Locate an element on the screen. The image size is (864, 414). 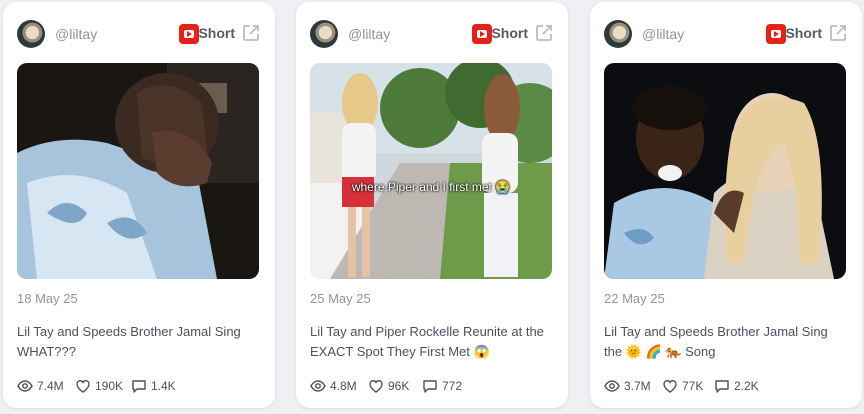
views-count: 4.8M is located at coordinates (343, 386).